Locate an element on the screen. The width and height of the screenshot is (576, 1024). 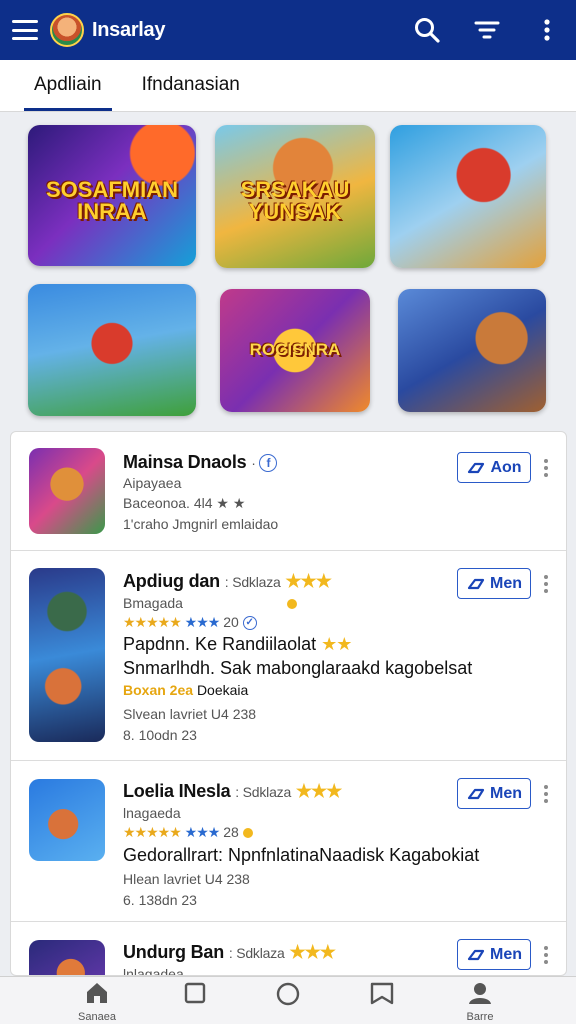
app-title: Apdiug dan : Sdklaza ★★★ is located at coordinates (227, 581).